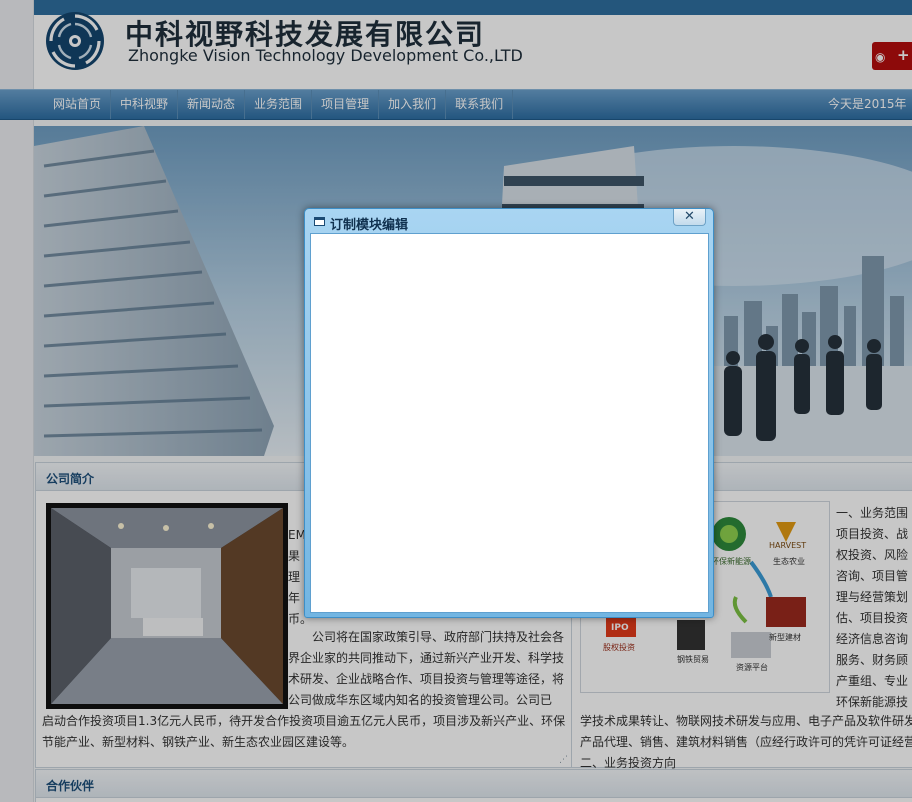 Image resolution: width=912 pixels, height=802 pixels. What do you see at coordinates (319, 221) in the screenshot?
I see `window-icon` at bounding box center [319, 221].